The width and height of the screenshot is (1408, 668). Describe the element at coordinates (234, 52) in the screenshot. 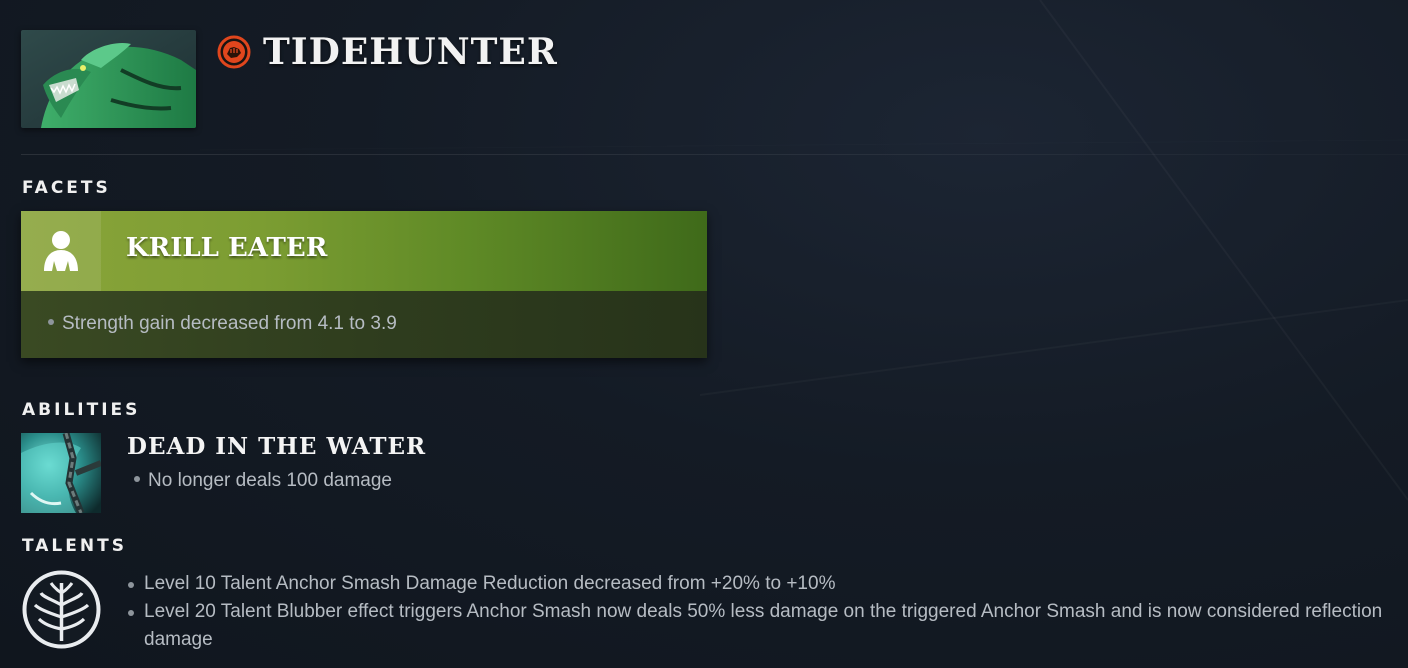

I see `strength-attribute-icon` at that location.